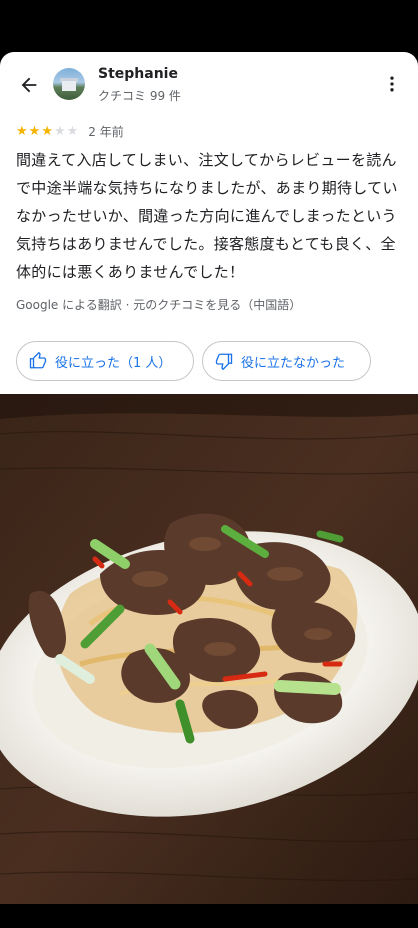 This screenshot has height=928, width=418. I want to click on arrow-back-icon, so click(29, 85).